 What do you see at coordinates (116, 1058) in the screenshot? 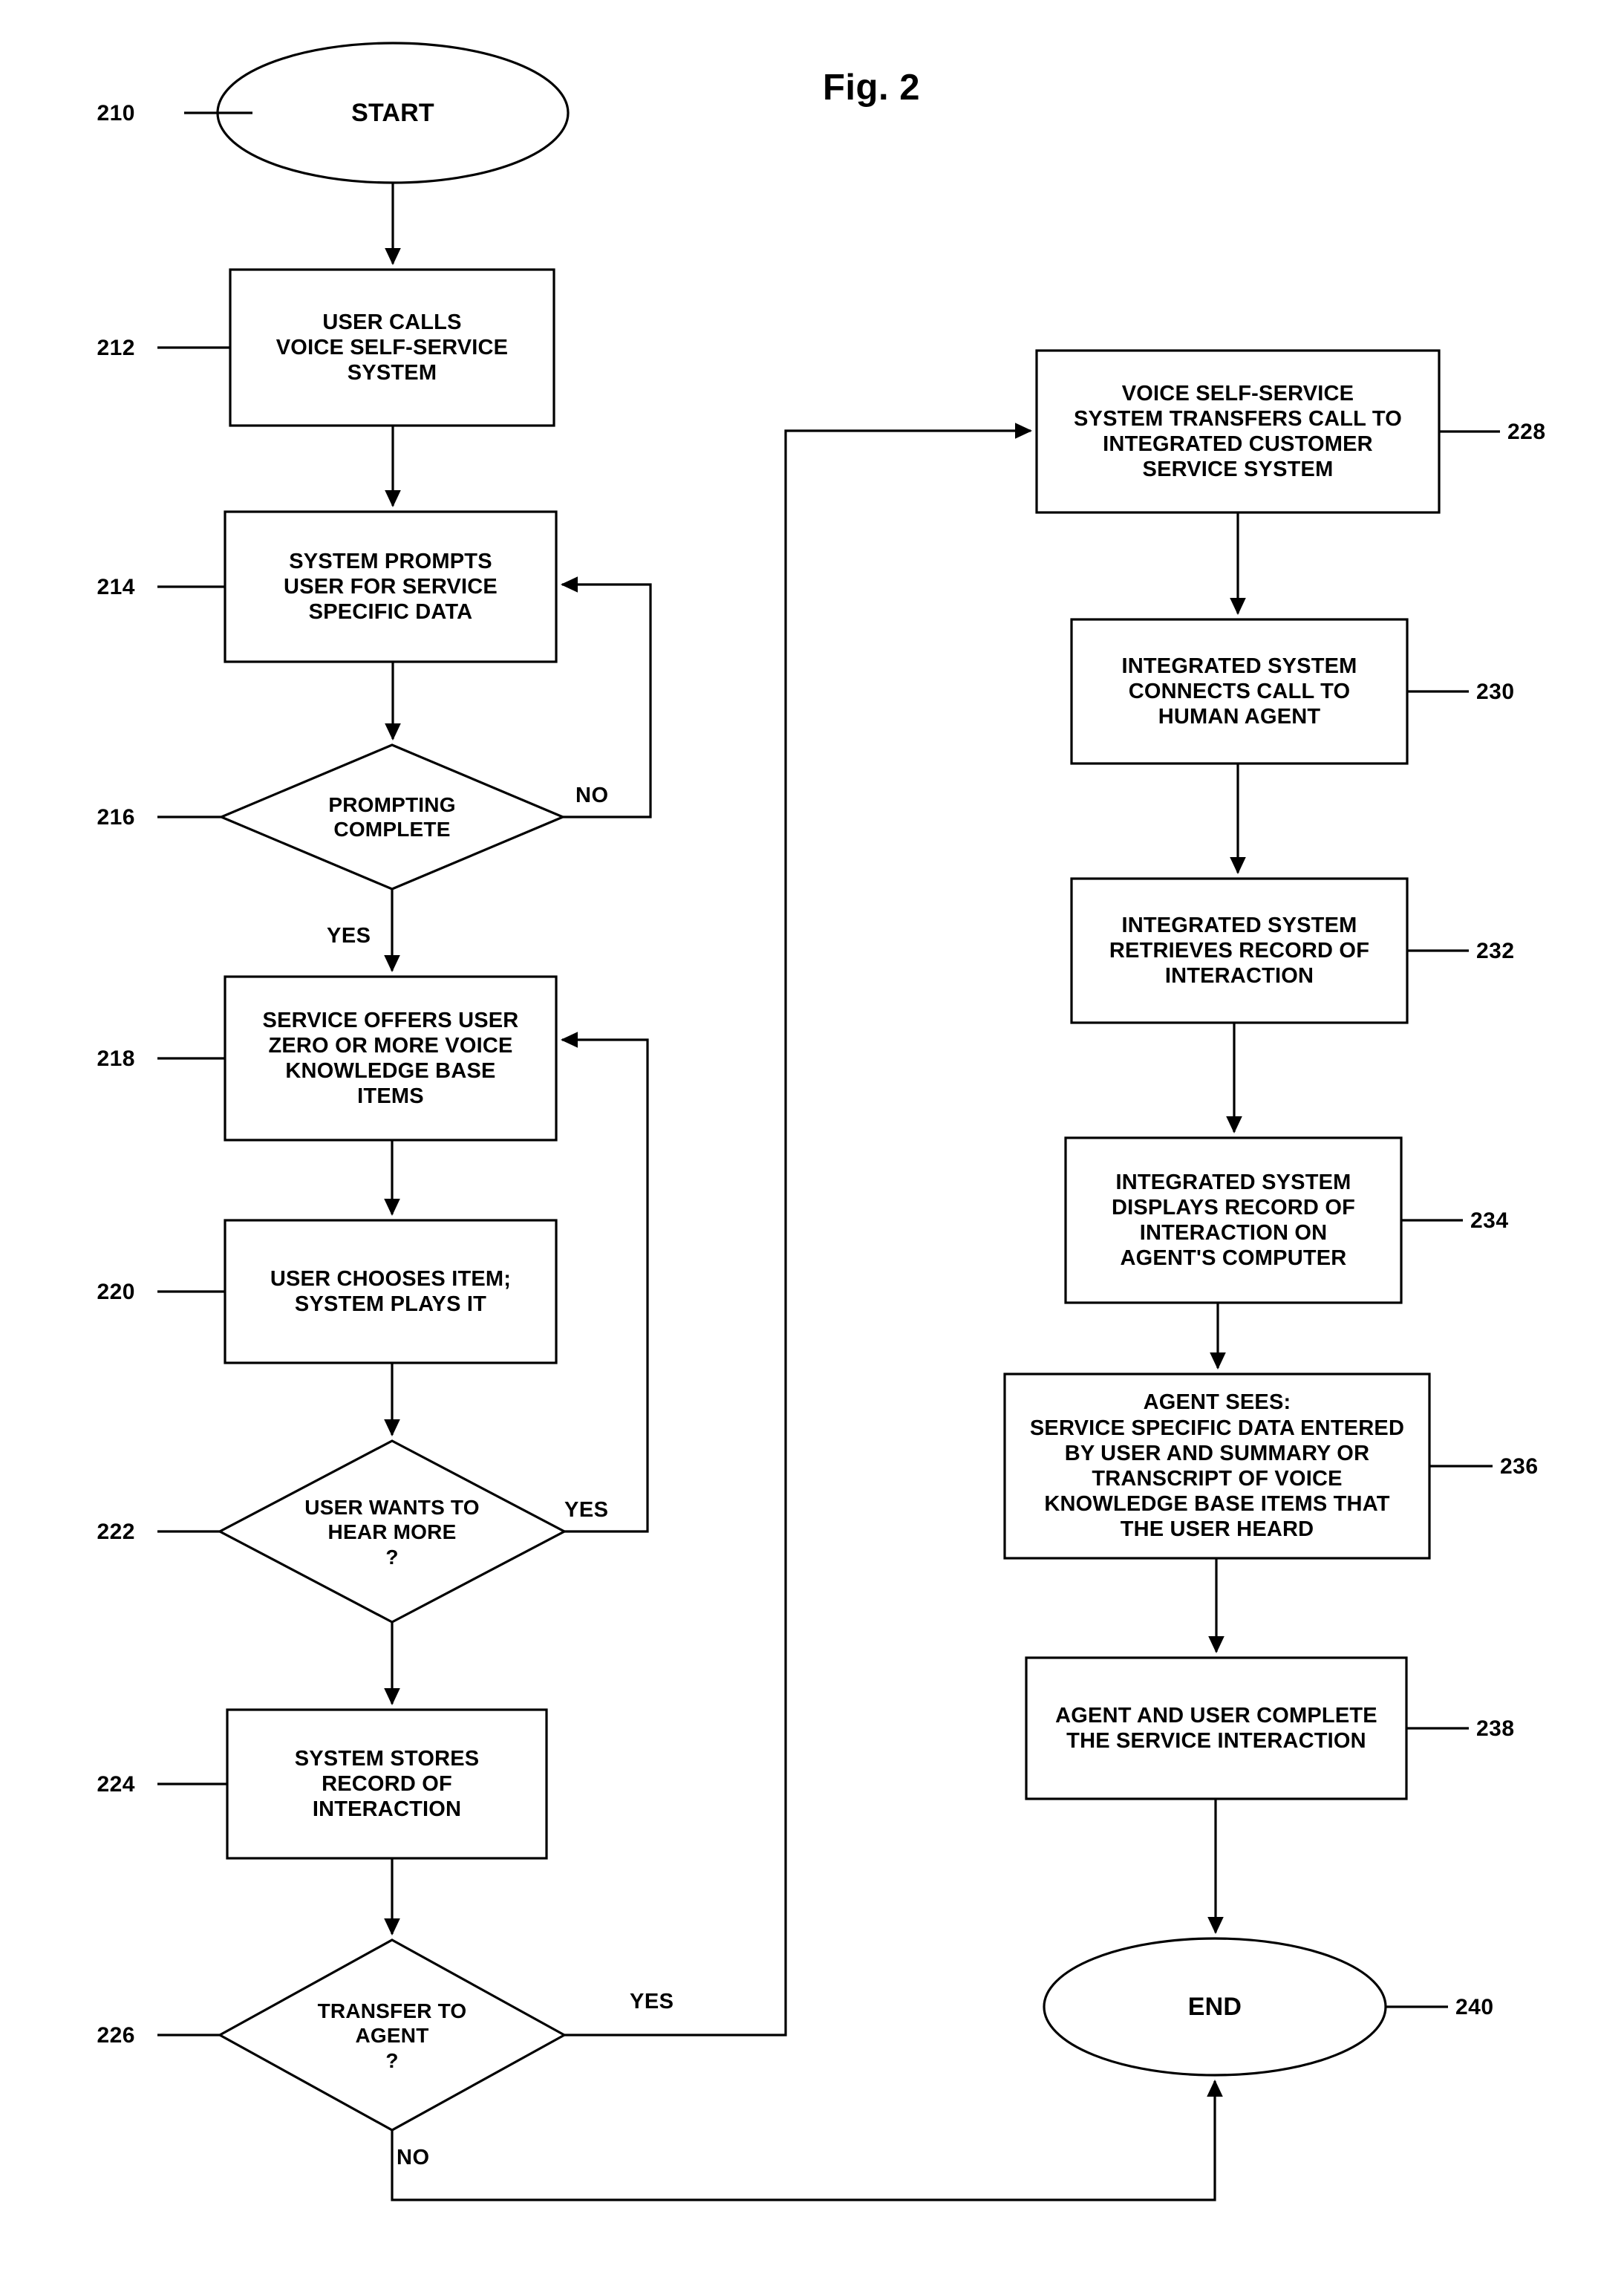
I see `ref-number-218: 218` at bounding box center [116, 1058].